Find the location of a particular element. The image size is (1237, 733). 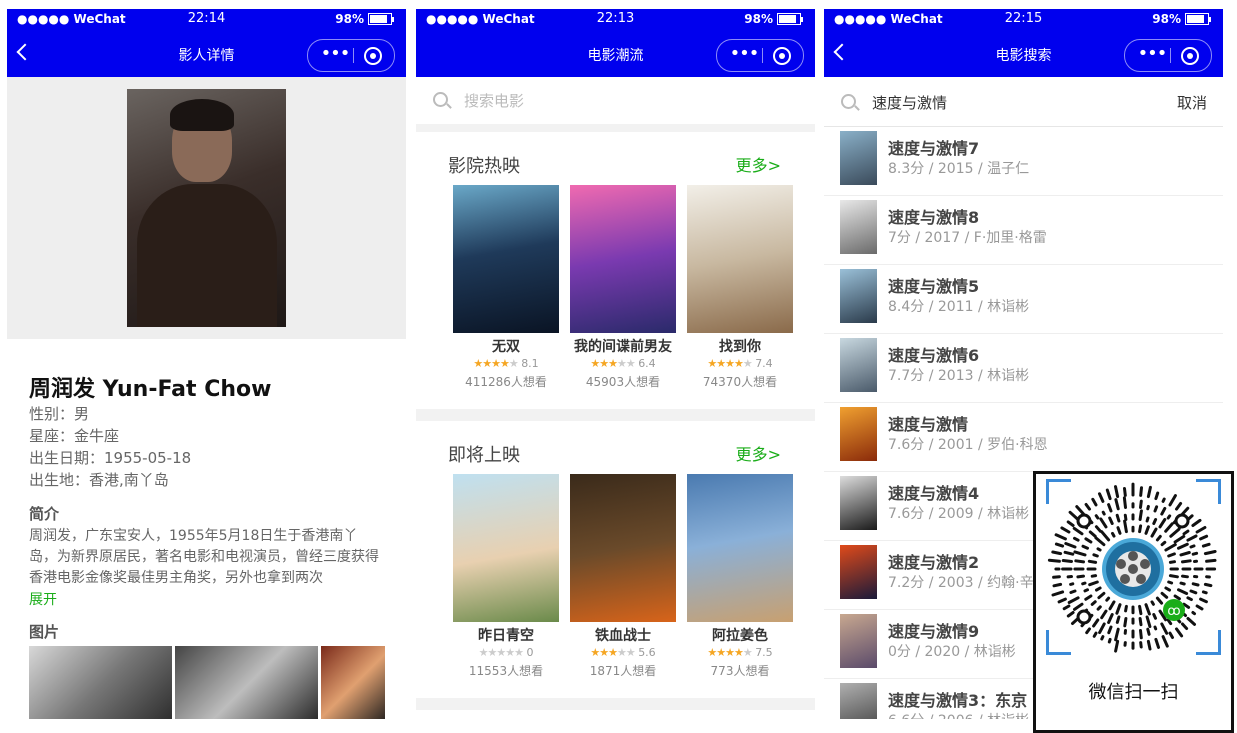

movie-card: 我的间谍前男友 ★★★★★ 6.4 45903人想看 is located at coordinates (623, 287).